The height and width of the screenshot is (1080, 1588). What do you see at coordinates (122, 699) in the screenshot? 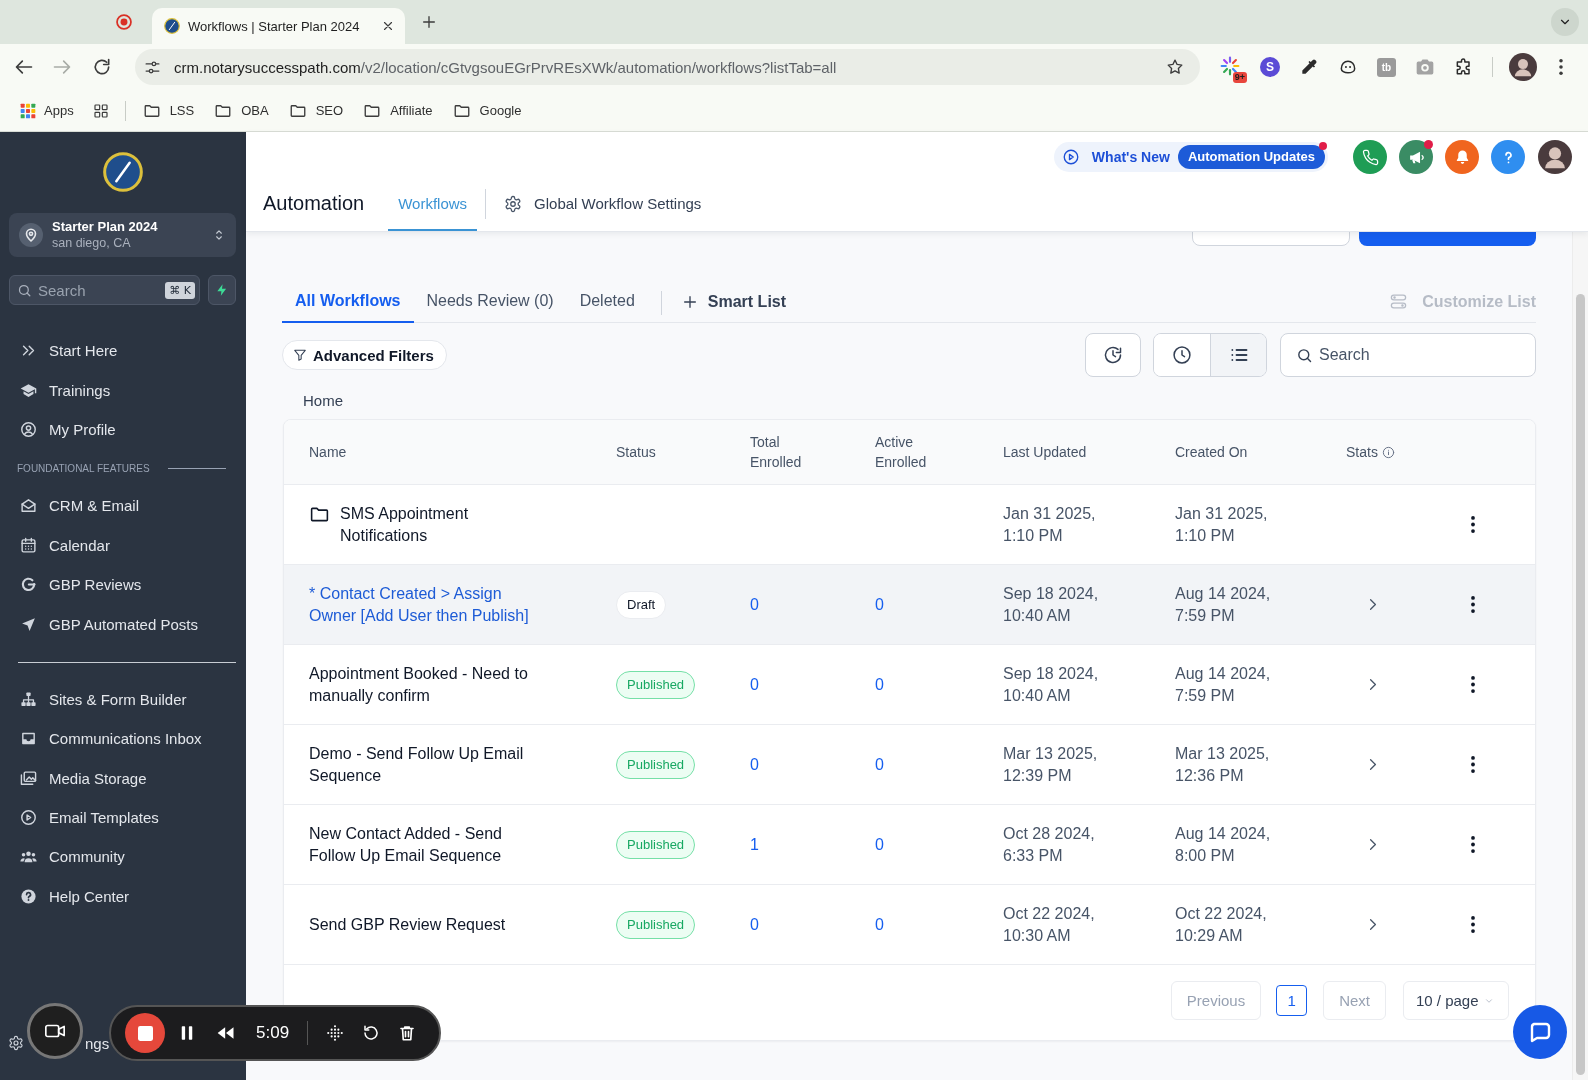
I see `nav-item: Sites & Form Builder` at bounding box center [122, 699].